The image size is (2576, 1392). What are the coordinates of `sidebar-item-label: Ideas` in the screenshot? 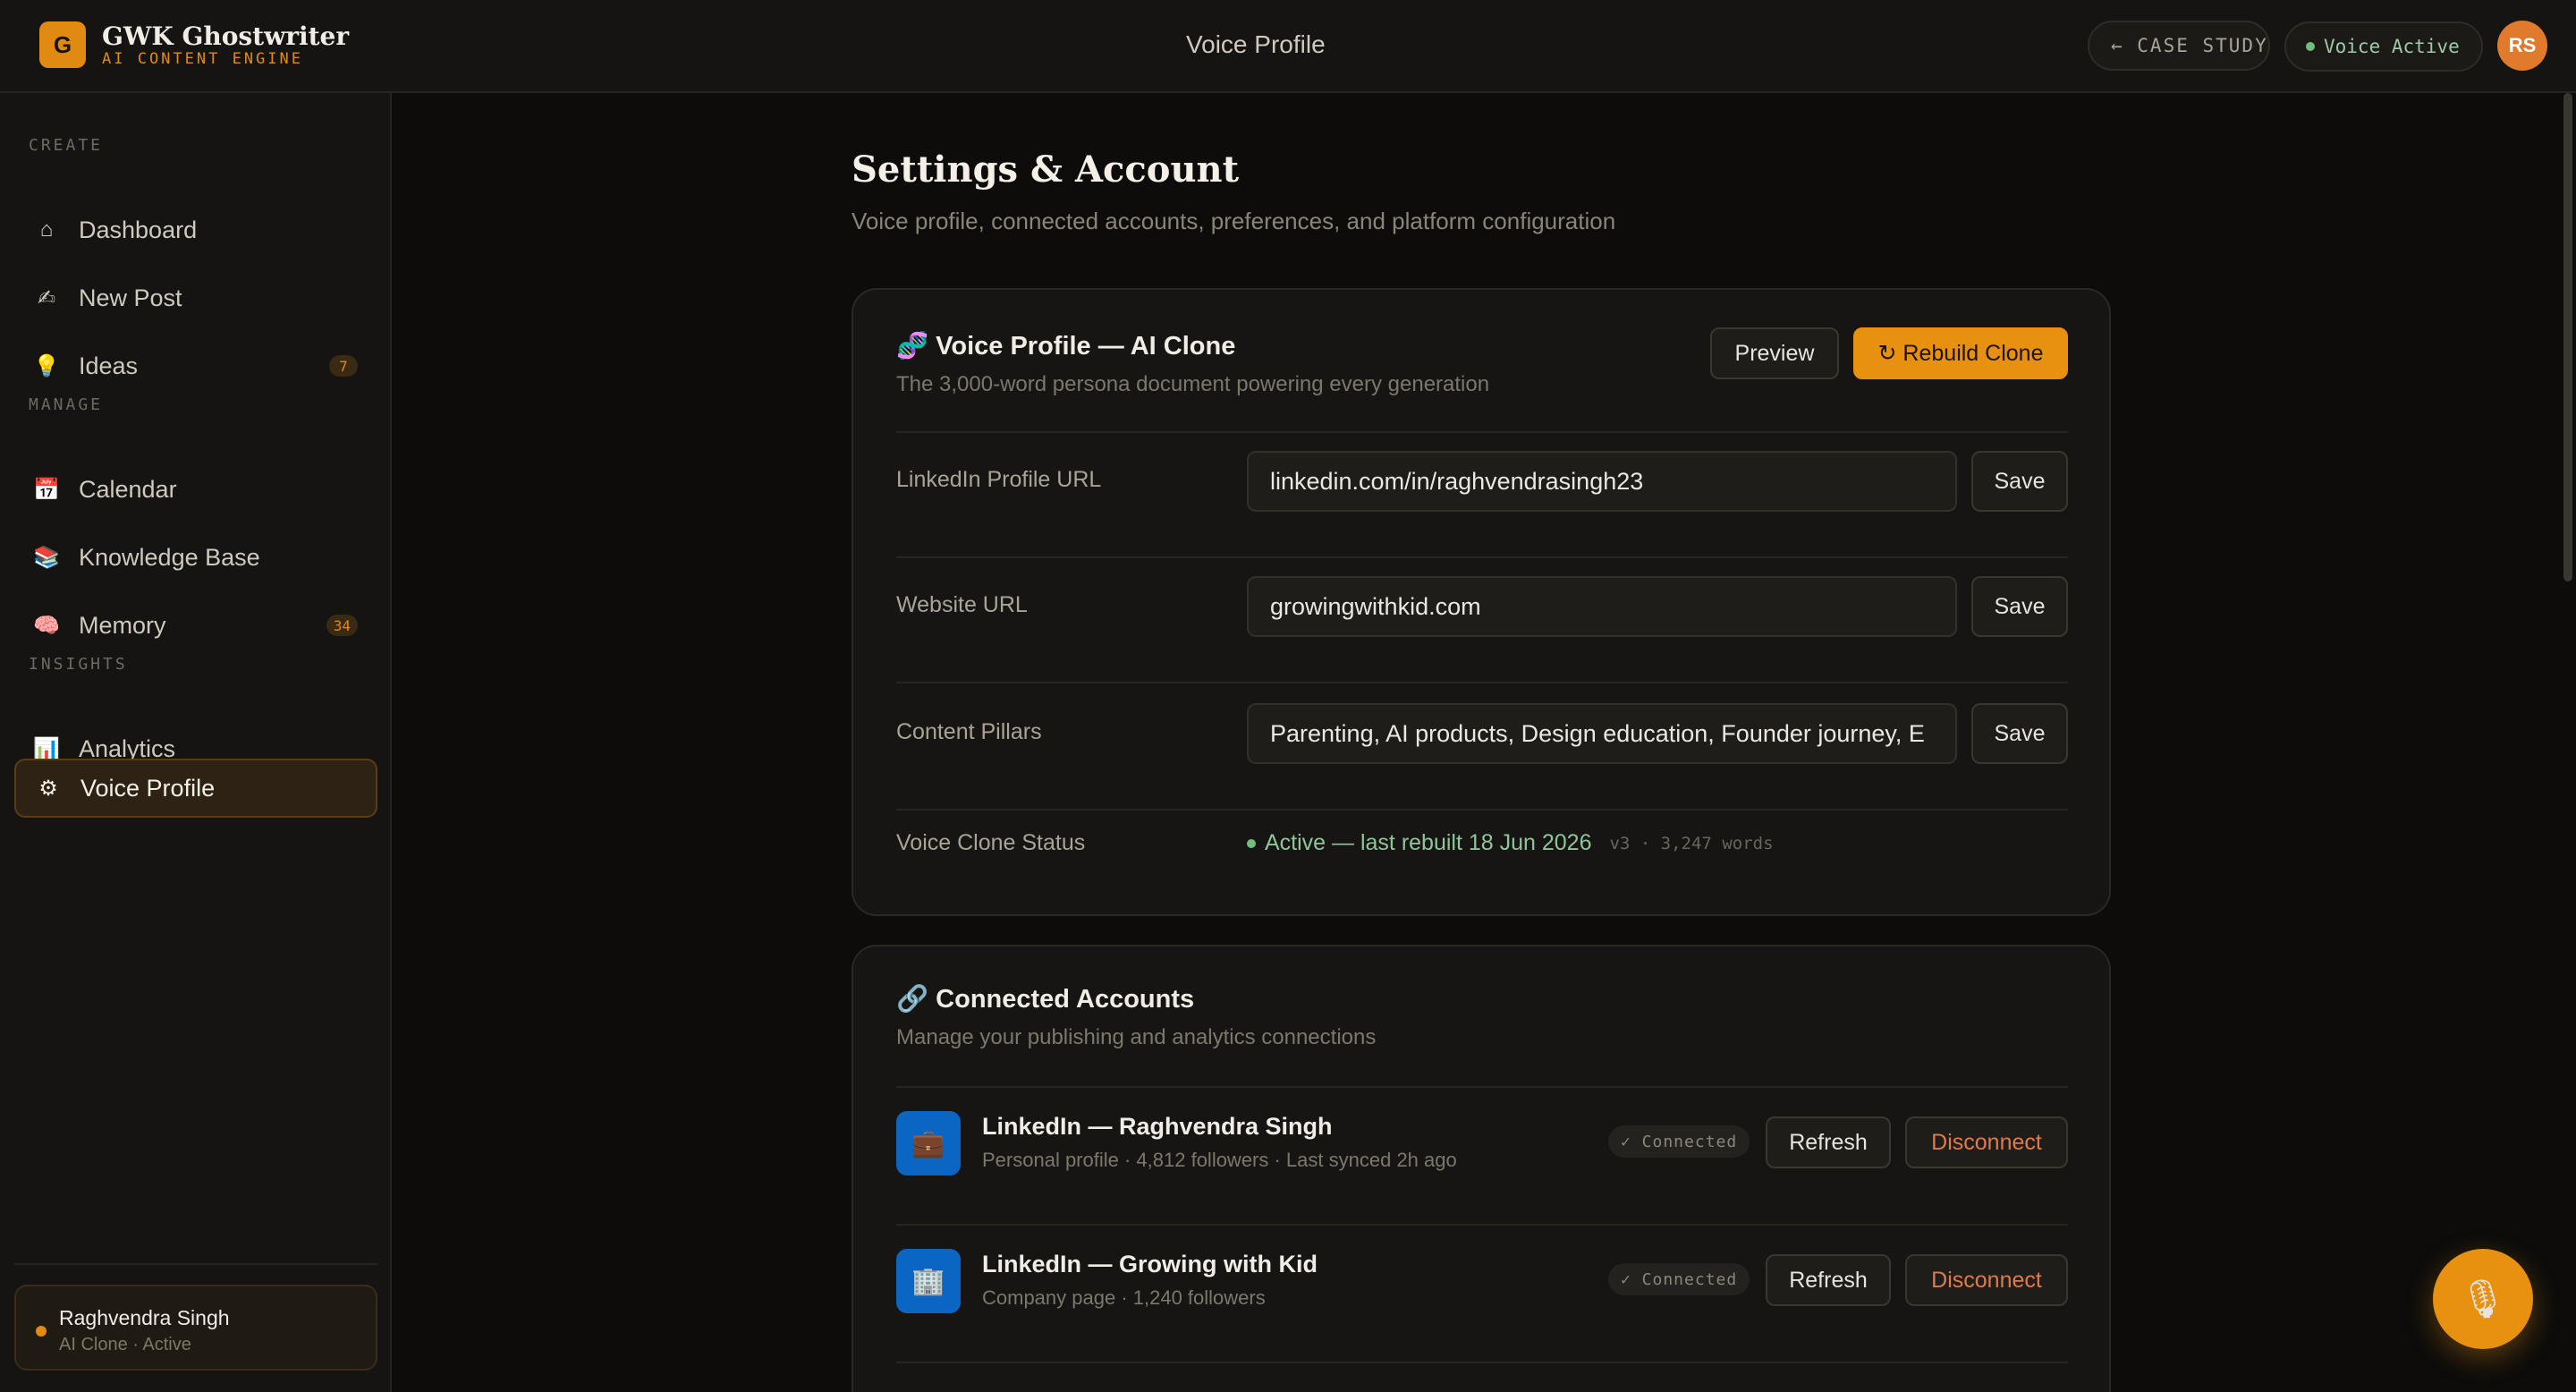 It's located at (109, 365).